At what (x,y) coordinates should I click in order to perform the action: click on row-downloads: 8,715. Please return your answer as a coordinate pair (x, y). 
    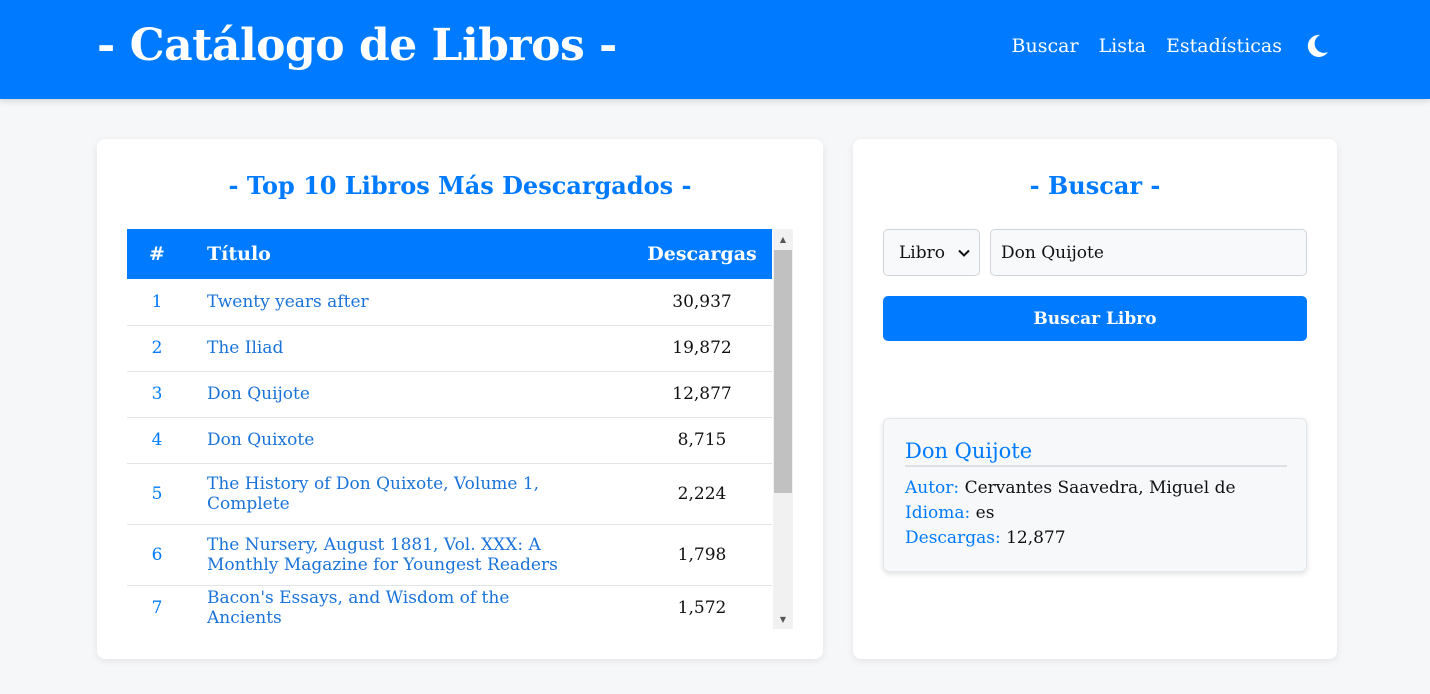
    Looking at the image, I should click on (702, 440).